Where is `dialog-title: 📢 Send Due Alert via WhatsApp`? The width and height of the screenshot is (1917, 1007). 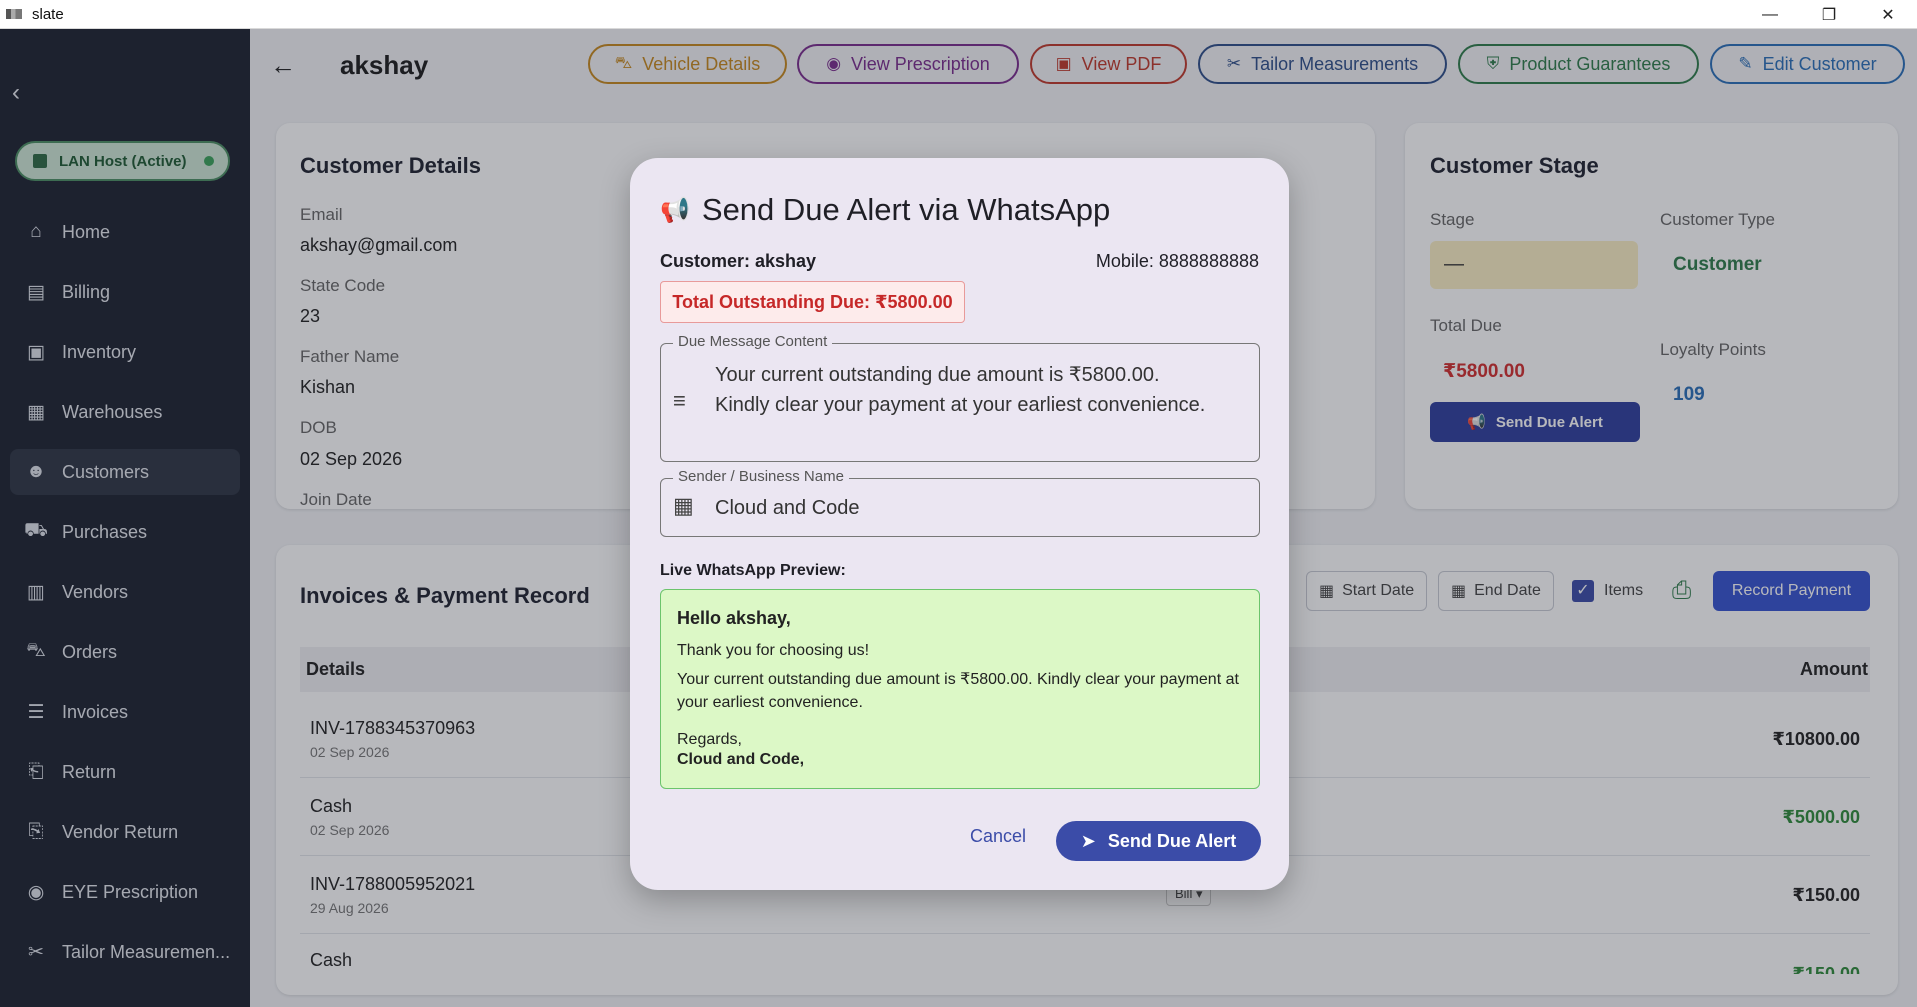 dialog-title: 📢 Send Due Alert via WhatsApp is located at coordinates (885, 210).